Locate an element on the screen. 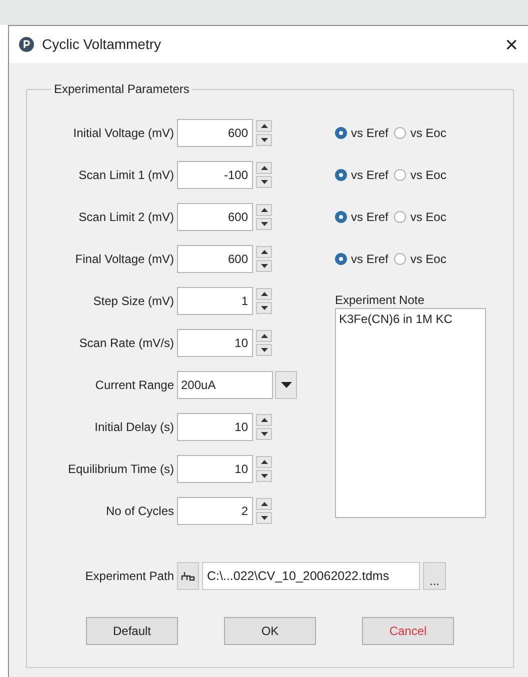  number-field: -100 is located at coordinates (215, 175).